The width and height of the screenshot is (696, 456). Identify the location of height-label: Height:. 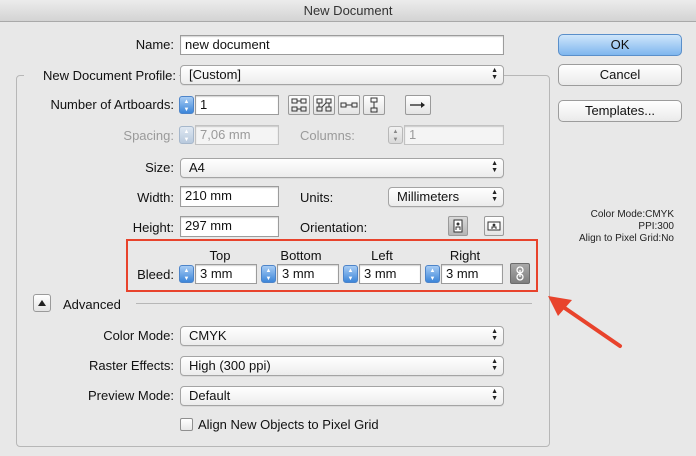
(153, 227).